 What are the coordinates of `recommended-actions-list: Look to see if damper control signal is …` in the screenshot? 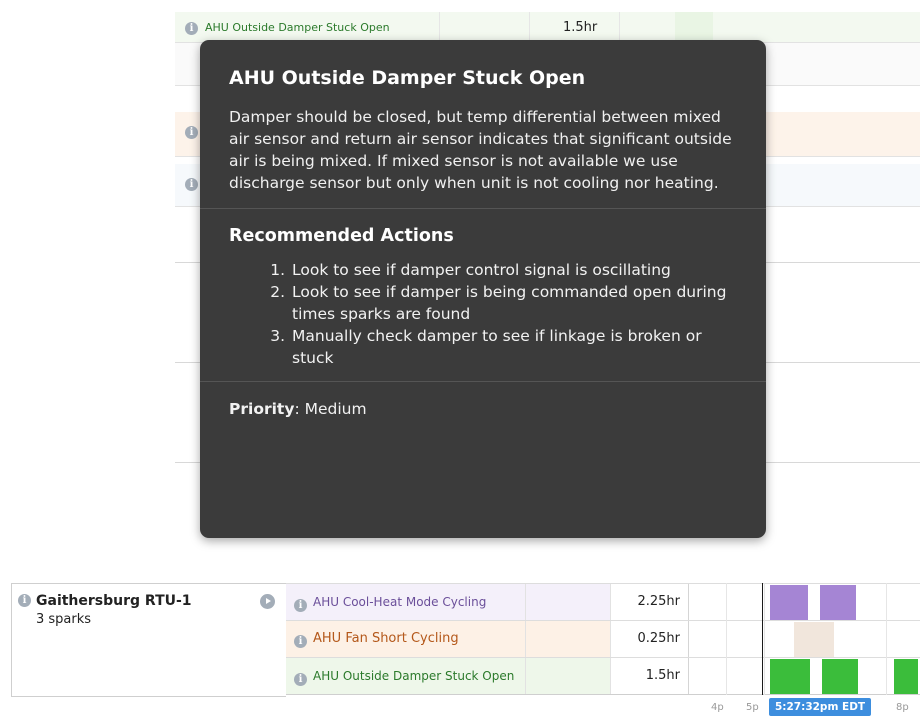 It's located at (483, 314).